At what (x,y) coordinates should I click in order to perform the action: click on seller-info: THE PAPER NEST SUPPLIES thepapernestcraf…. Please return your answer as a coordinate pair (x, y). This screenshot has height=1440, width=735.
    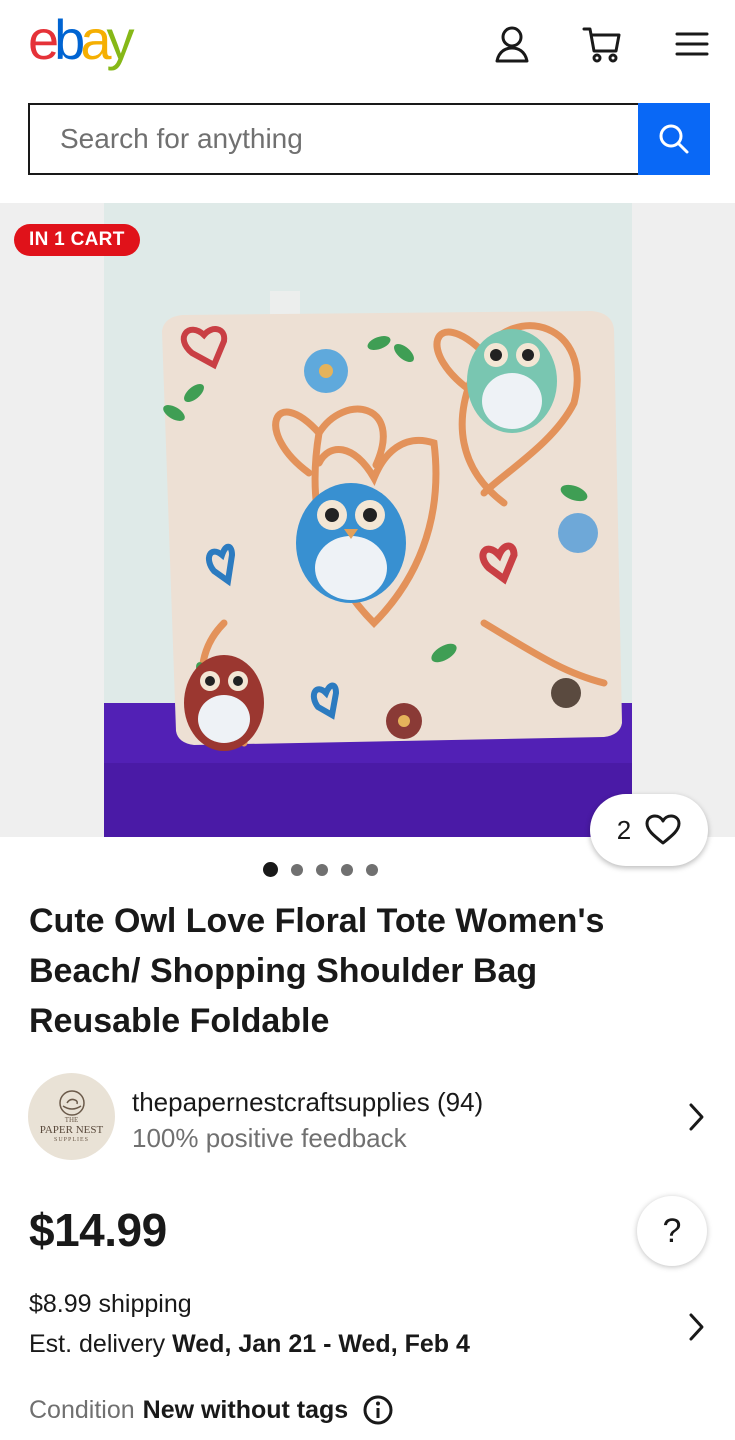
    Looking at the image, I should click on (373, 1117).